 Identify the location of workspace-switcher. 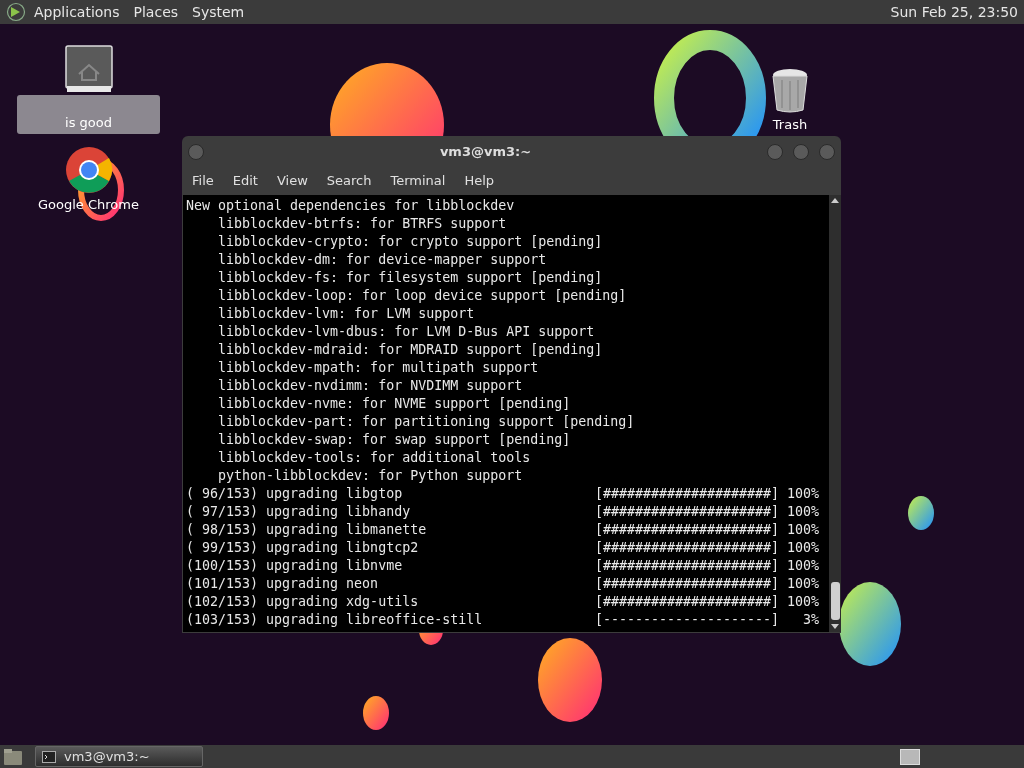
(910, 756).